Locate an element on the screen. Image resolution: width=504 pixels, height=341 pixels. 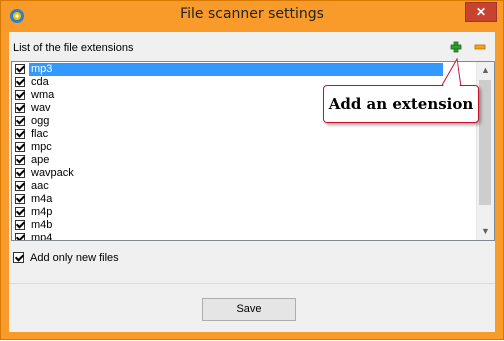
list-item-label: cda is located at coordinates (40, 82).